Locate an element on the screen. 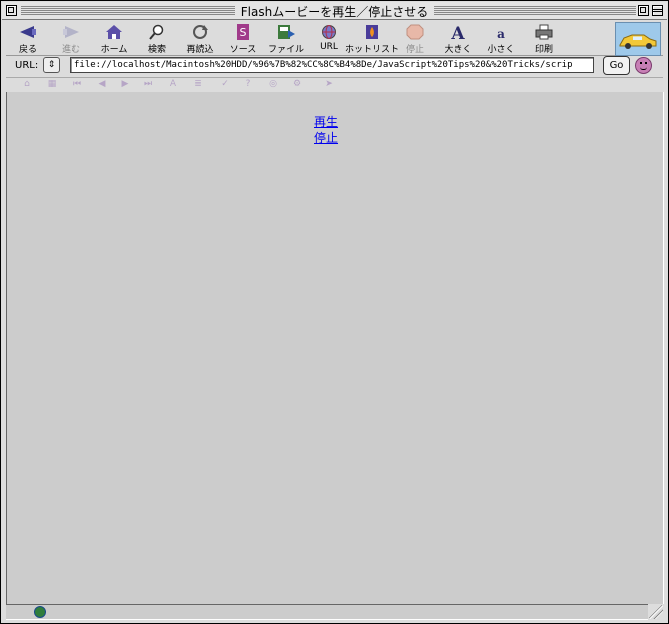  print-button: 印刷 is located at coordinates (544, 39).